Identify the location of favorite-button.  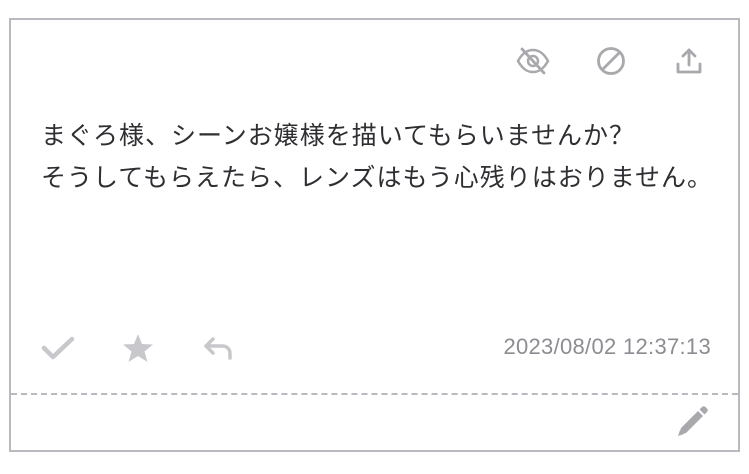
(138, 348).